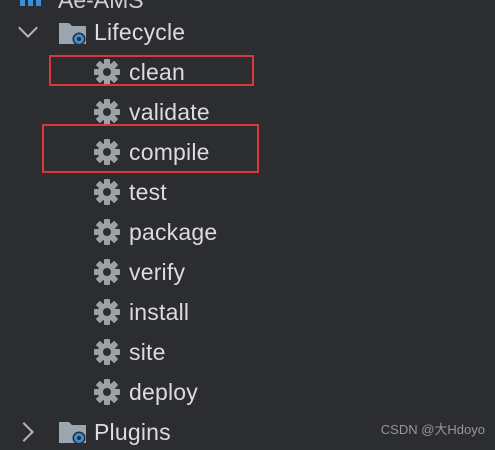 The height and width of the screenshot is (450, 495). What do you see at coordinates (151, 70) in the screenshot?
I see `highlight-box-clean` at bounding box center [151, 70].